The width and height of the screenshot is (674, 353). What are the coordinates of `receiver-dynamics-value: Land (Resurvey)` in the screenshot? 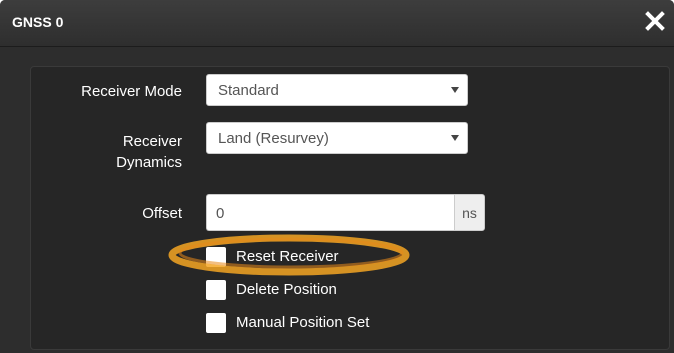 It's located at (273, 138).